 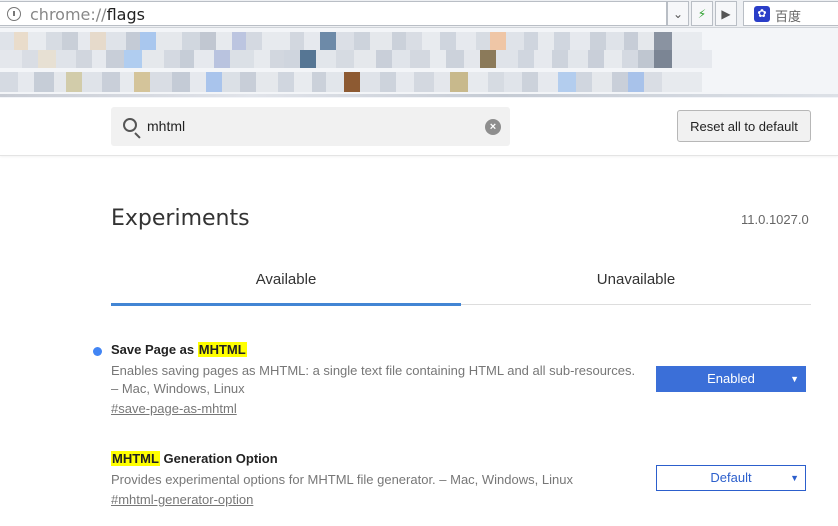 I want to click on chevron-down-icon: ⌄, so click(x=678, y=13).